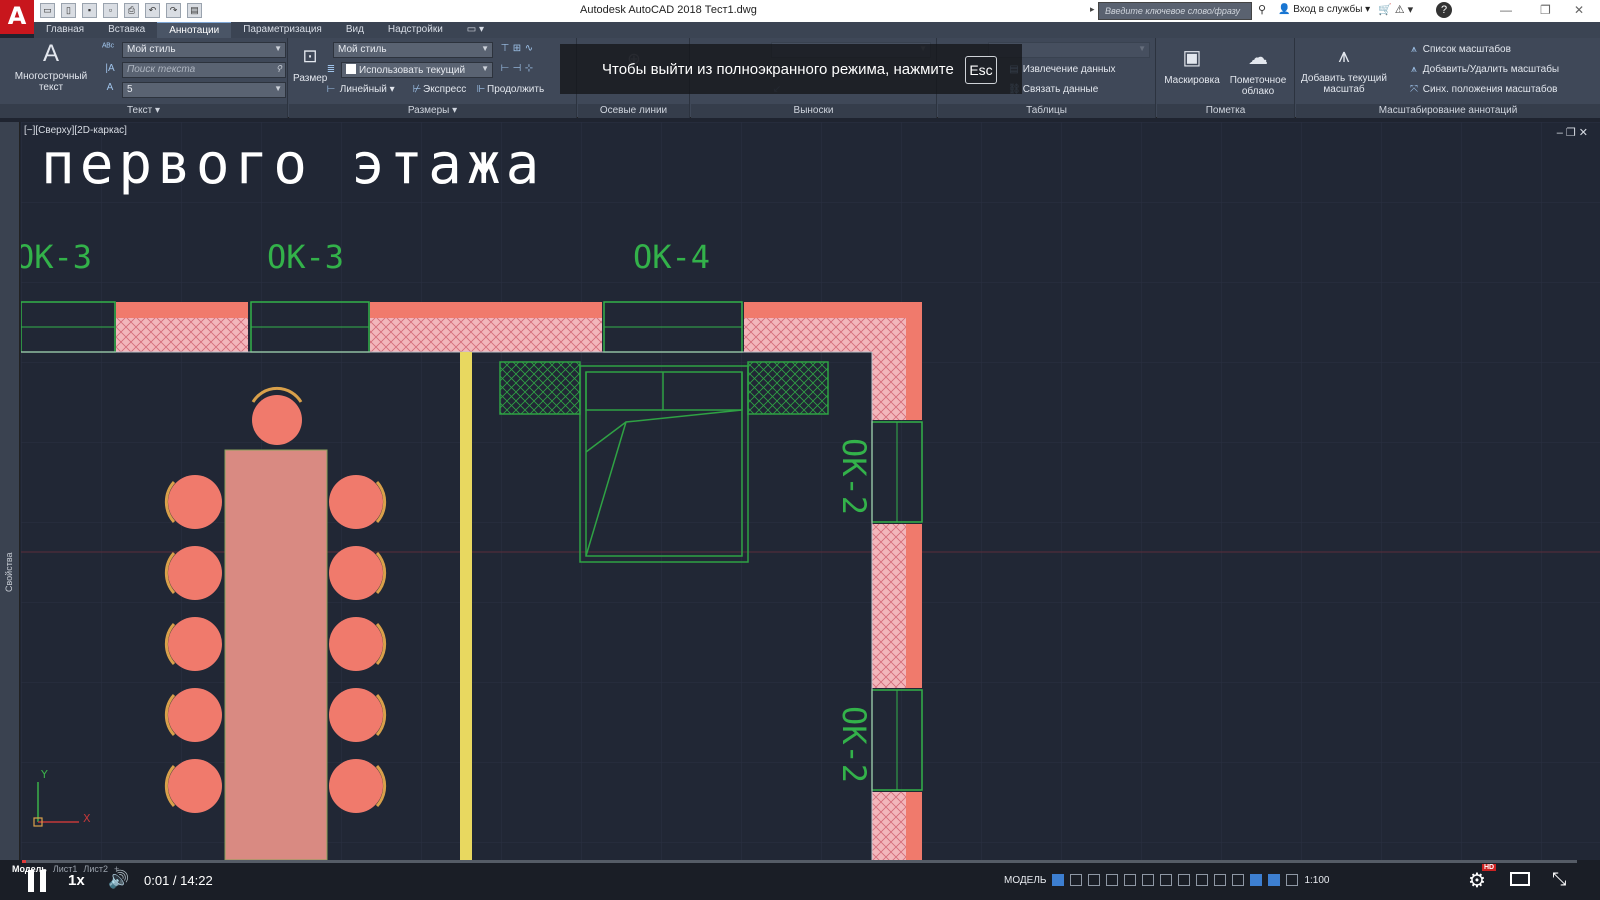  Describe the element at coordinates (204, 90) in the screenshot. I see `text-height-select: 5 ▼` at that location.